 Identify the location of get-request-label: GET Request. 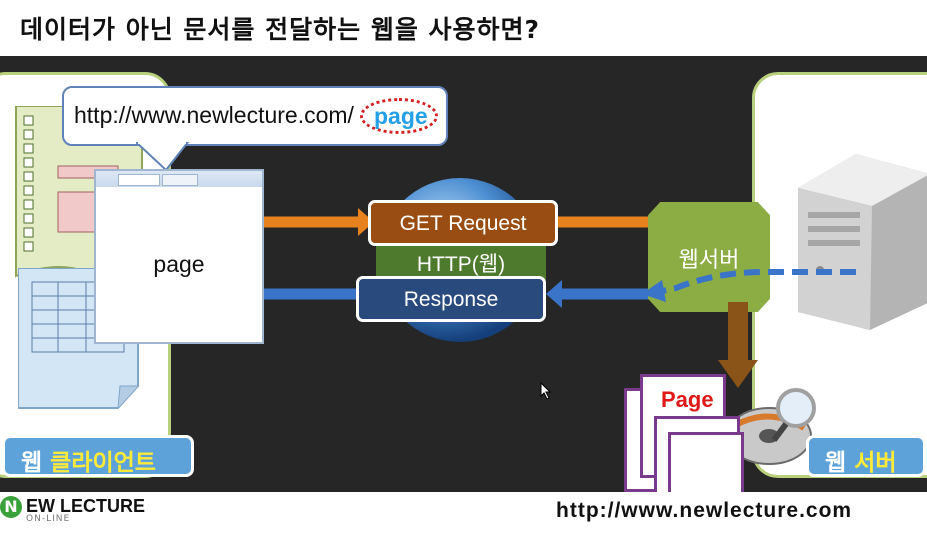
(463, 223).